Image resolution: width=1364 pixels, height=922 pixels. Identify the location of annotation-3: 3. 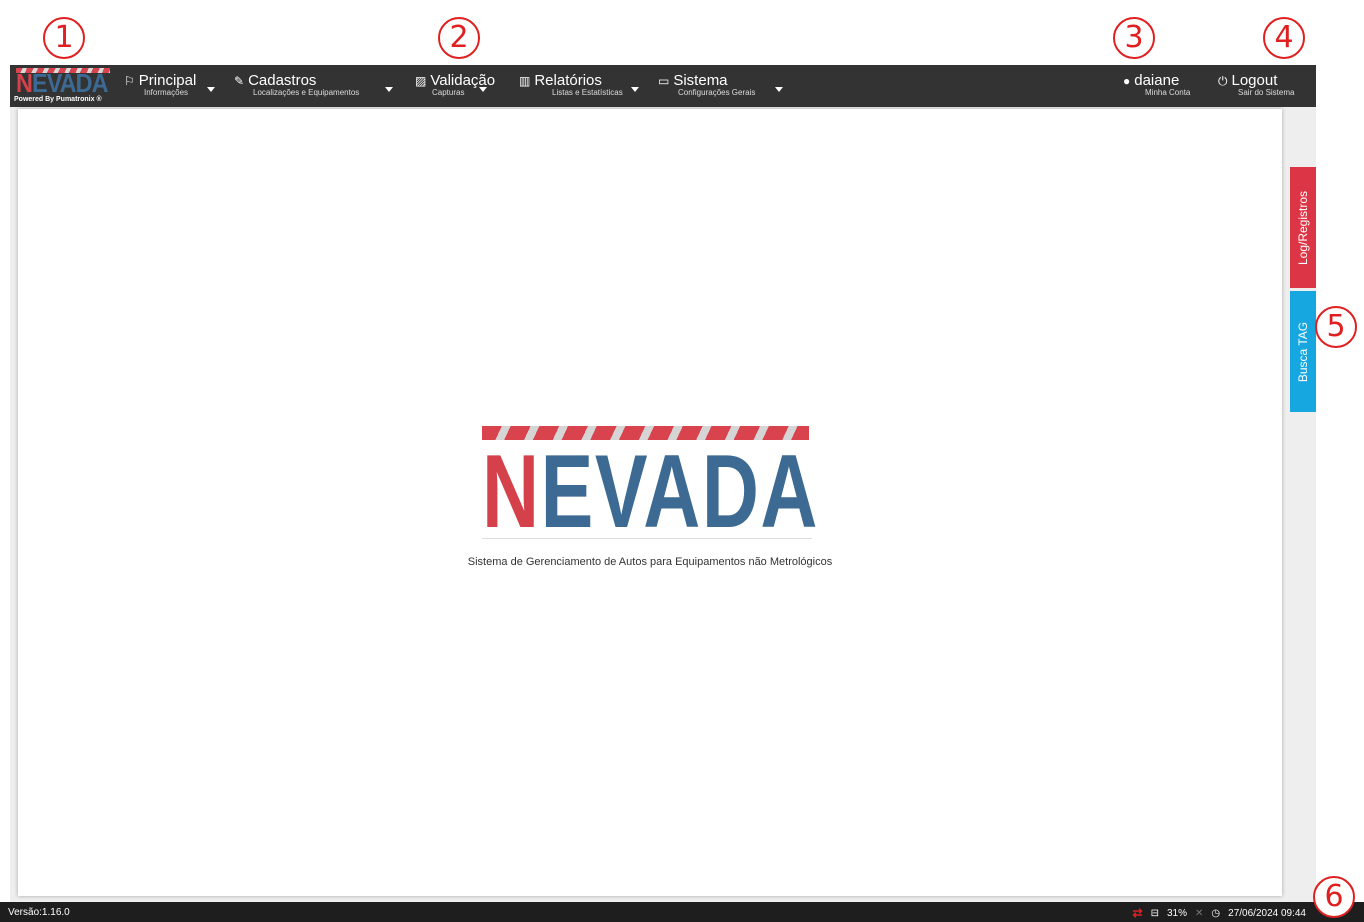
(1134, 38).